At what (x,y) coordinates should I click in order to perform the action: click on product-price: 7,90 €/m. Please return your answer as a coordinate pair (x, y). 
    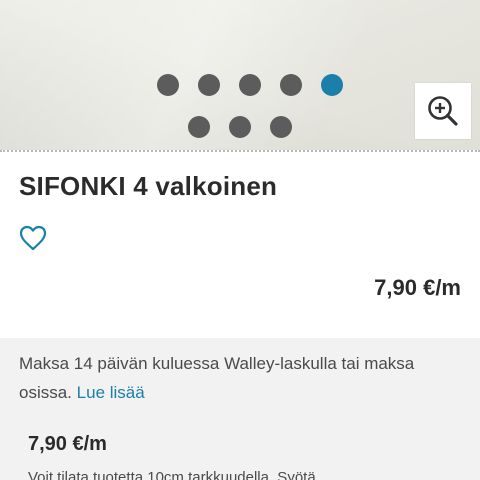
    Looking at the image, I should click on (417, 287).